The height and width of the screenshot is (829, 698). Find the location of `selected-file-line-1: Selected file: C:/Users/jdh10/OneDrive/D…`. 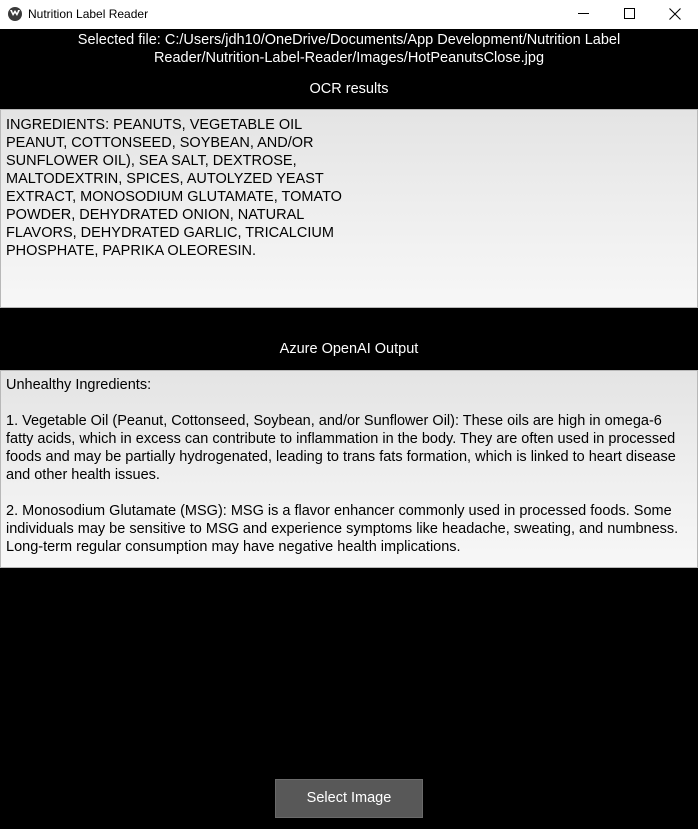

selected-file-line-1: Selected file: C:/Users/jdh10/OneDrive/D… is located at coordinates (349, 40).